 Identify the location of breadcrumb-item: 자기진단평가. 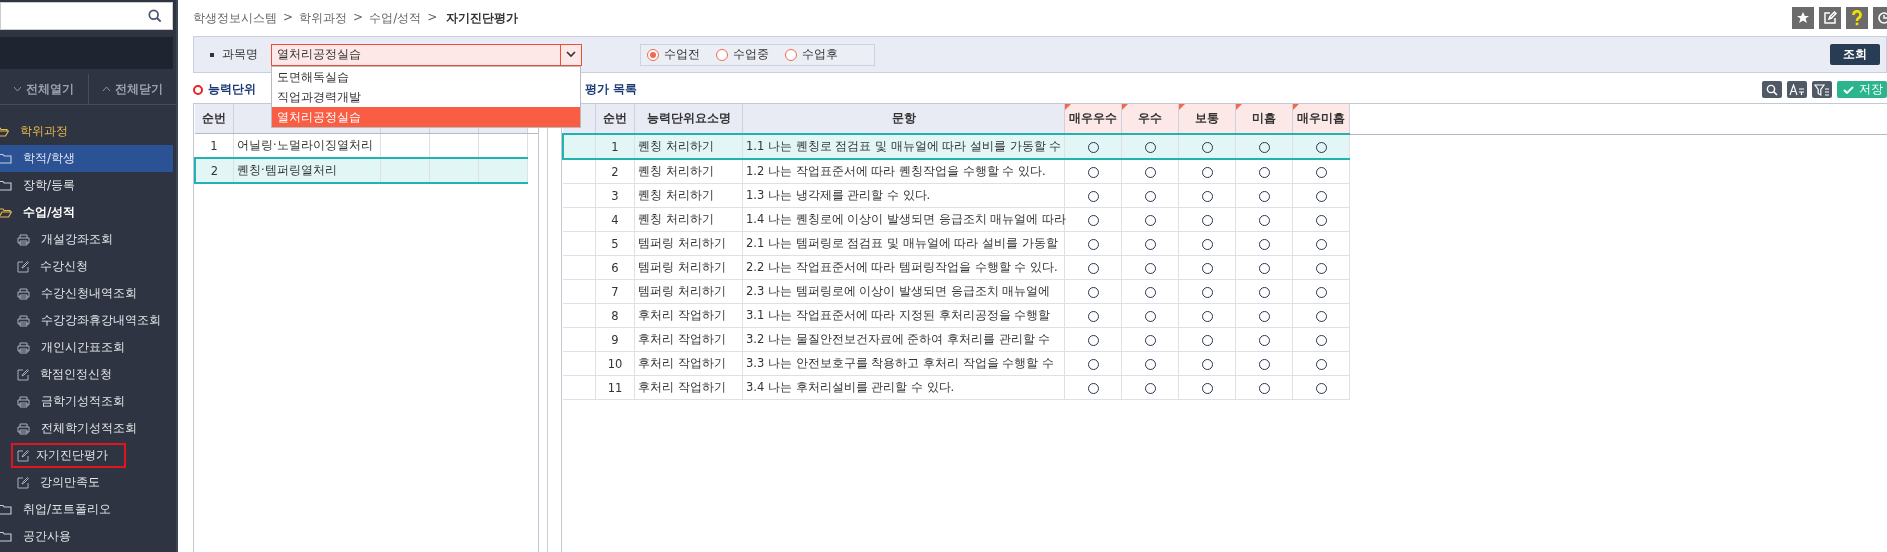
(482, 18).